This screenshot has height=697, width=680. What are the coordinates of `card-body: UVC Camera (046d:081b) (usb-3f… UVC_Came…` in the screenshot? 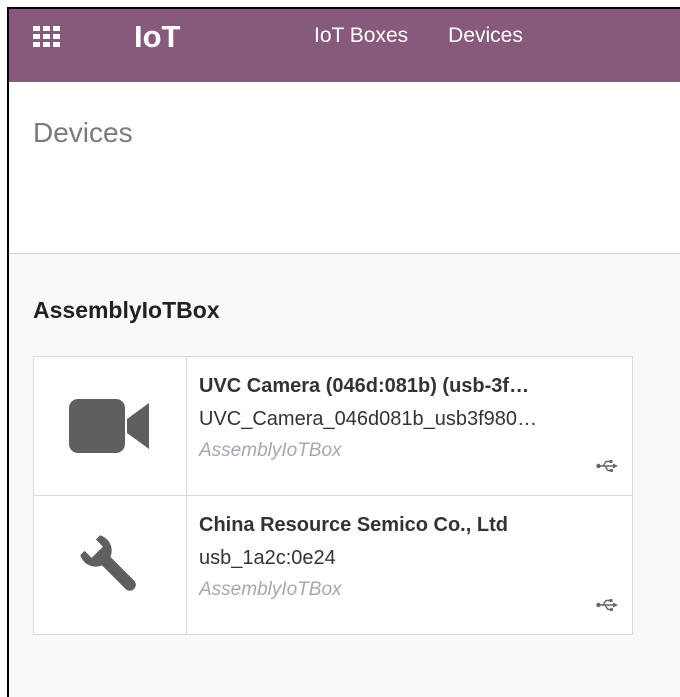 It's located at (409, 418).